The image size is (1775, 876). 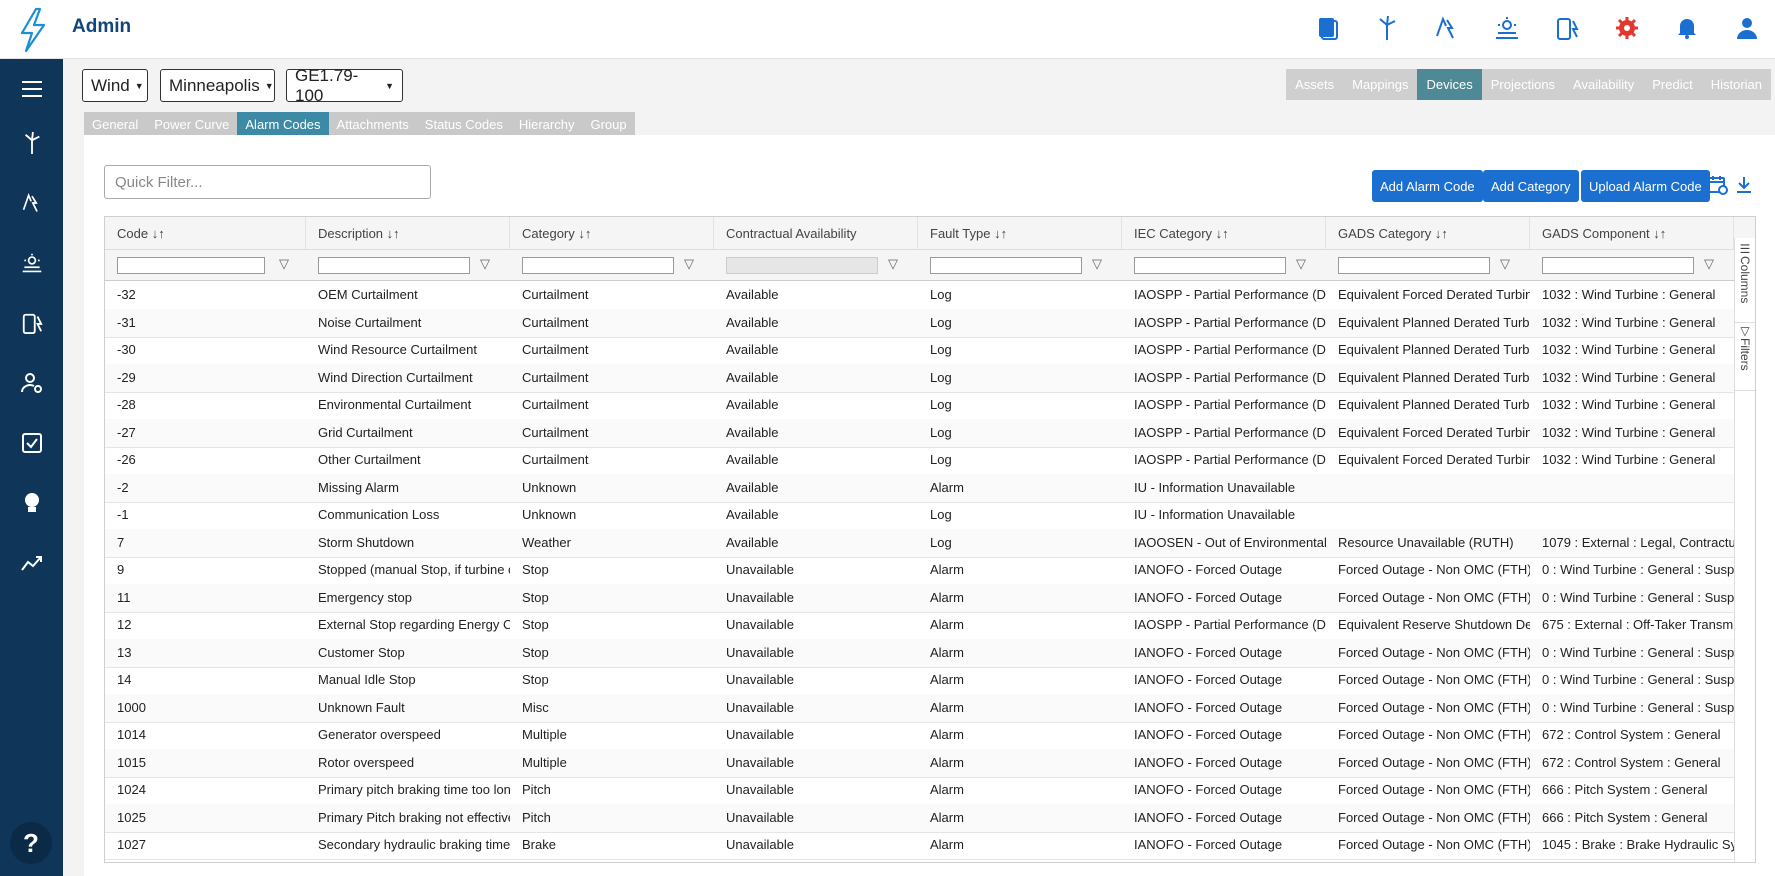 What do you see at coordinates (1327, 28) in the screenshot?
I see `book-icon` at bounding box center [1327, 28].